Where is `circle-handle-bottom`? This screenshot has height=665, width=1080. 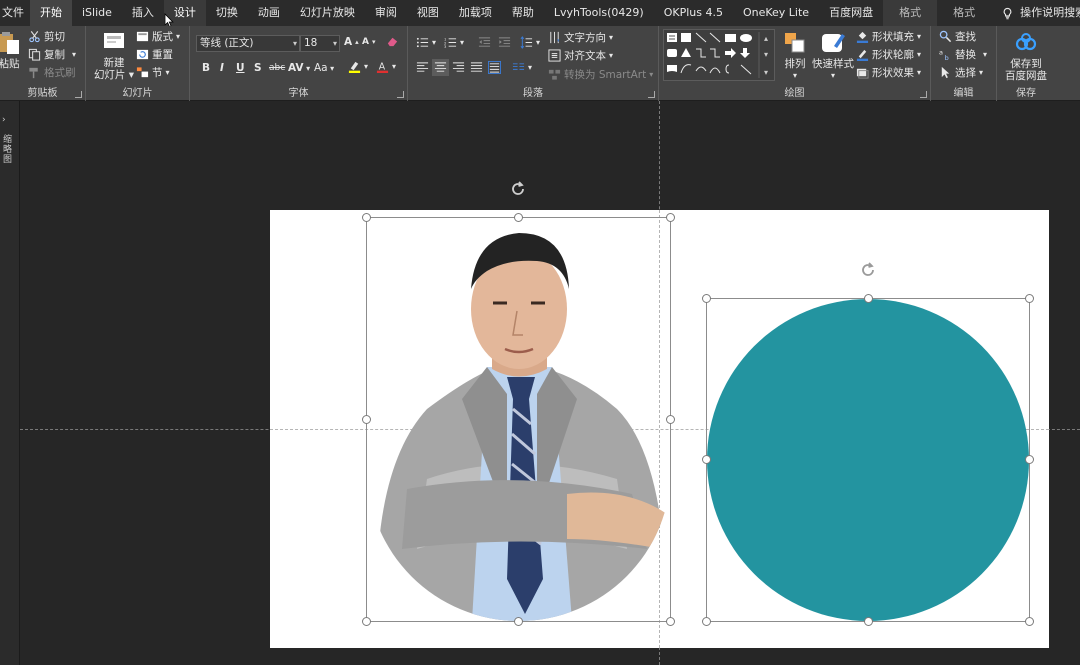 circle-handle-bottom is located at coordinates (868, 621).